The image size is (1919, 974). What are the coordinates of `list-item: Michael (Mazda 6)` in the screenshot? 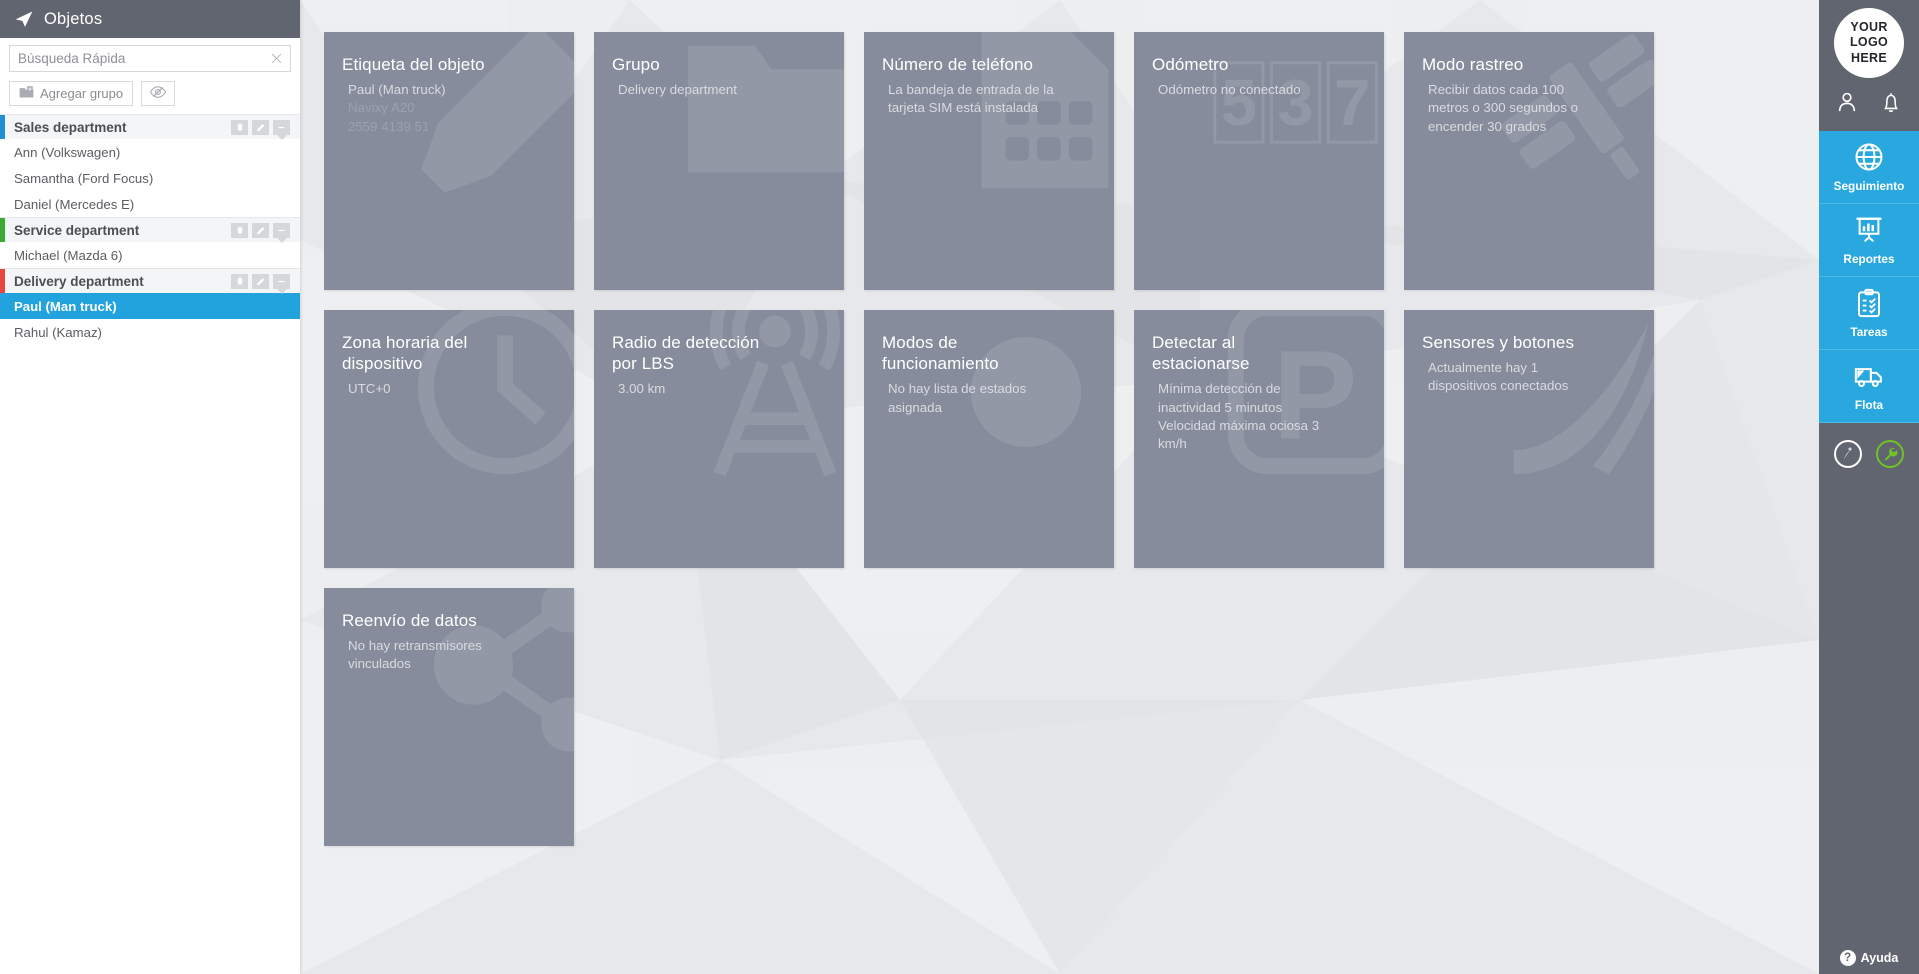 It's located at (150, 255).